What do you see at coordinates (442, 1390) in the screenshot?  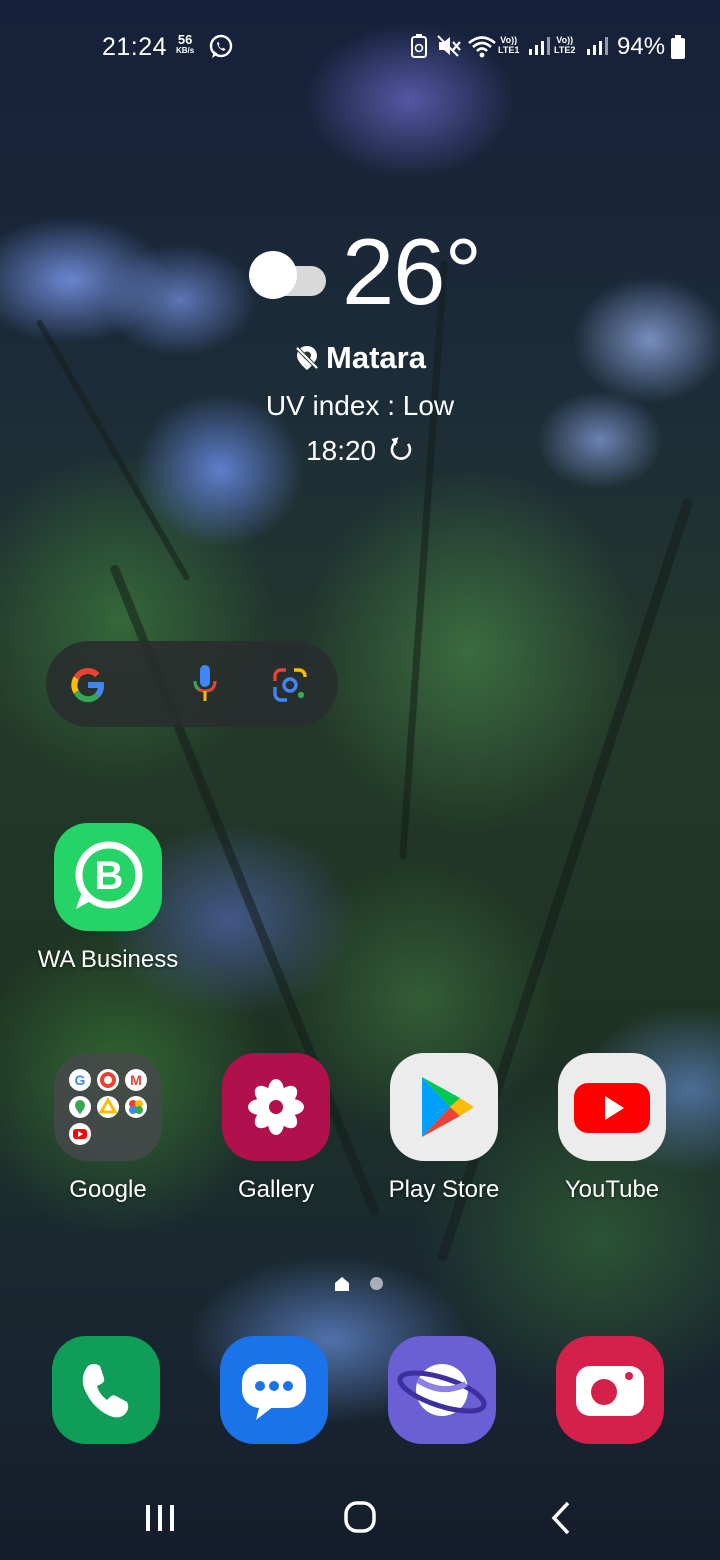 I see `samsung-internet-icon` at bounding box center [442, 1390].